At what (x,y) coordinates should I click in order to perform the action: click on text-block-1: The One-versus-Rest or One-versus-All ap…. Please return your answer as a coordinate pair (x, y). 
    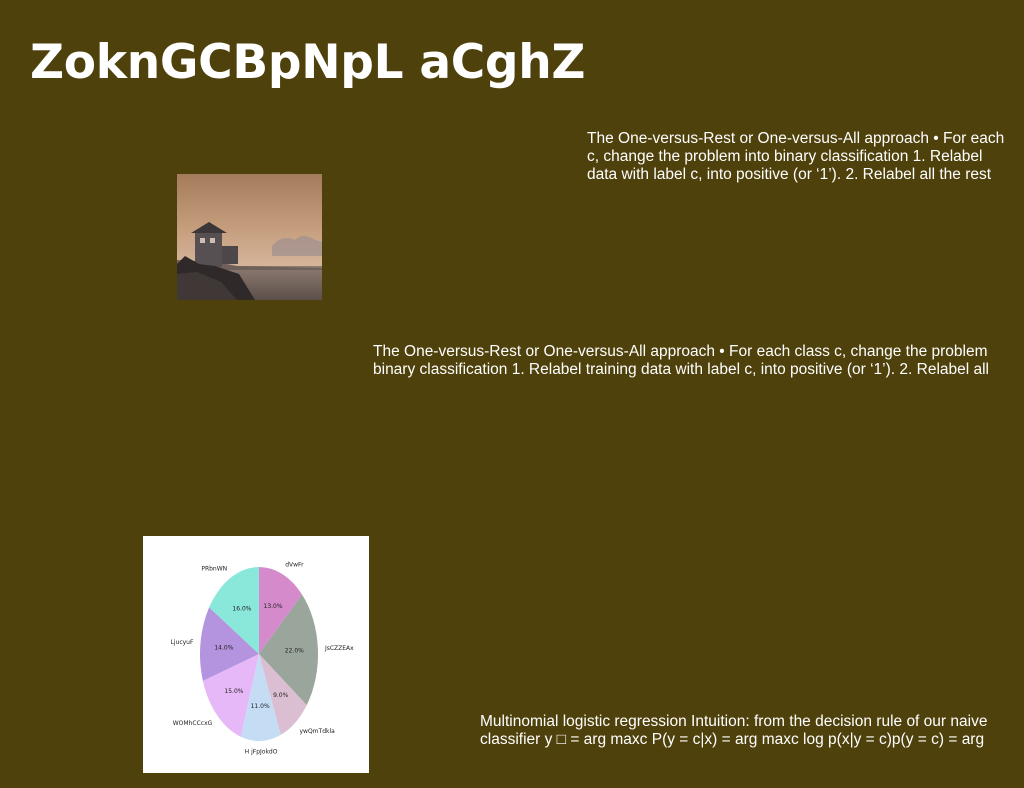
    Looking at the image, I should click on (796, 156).